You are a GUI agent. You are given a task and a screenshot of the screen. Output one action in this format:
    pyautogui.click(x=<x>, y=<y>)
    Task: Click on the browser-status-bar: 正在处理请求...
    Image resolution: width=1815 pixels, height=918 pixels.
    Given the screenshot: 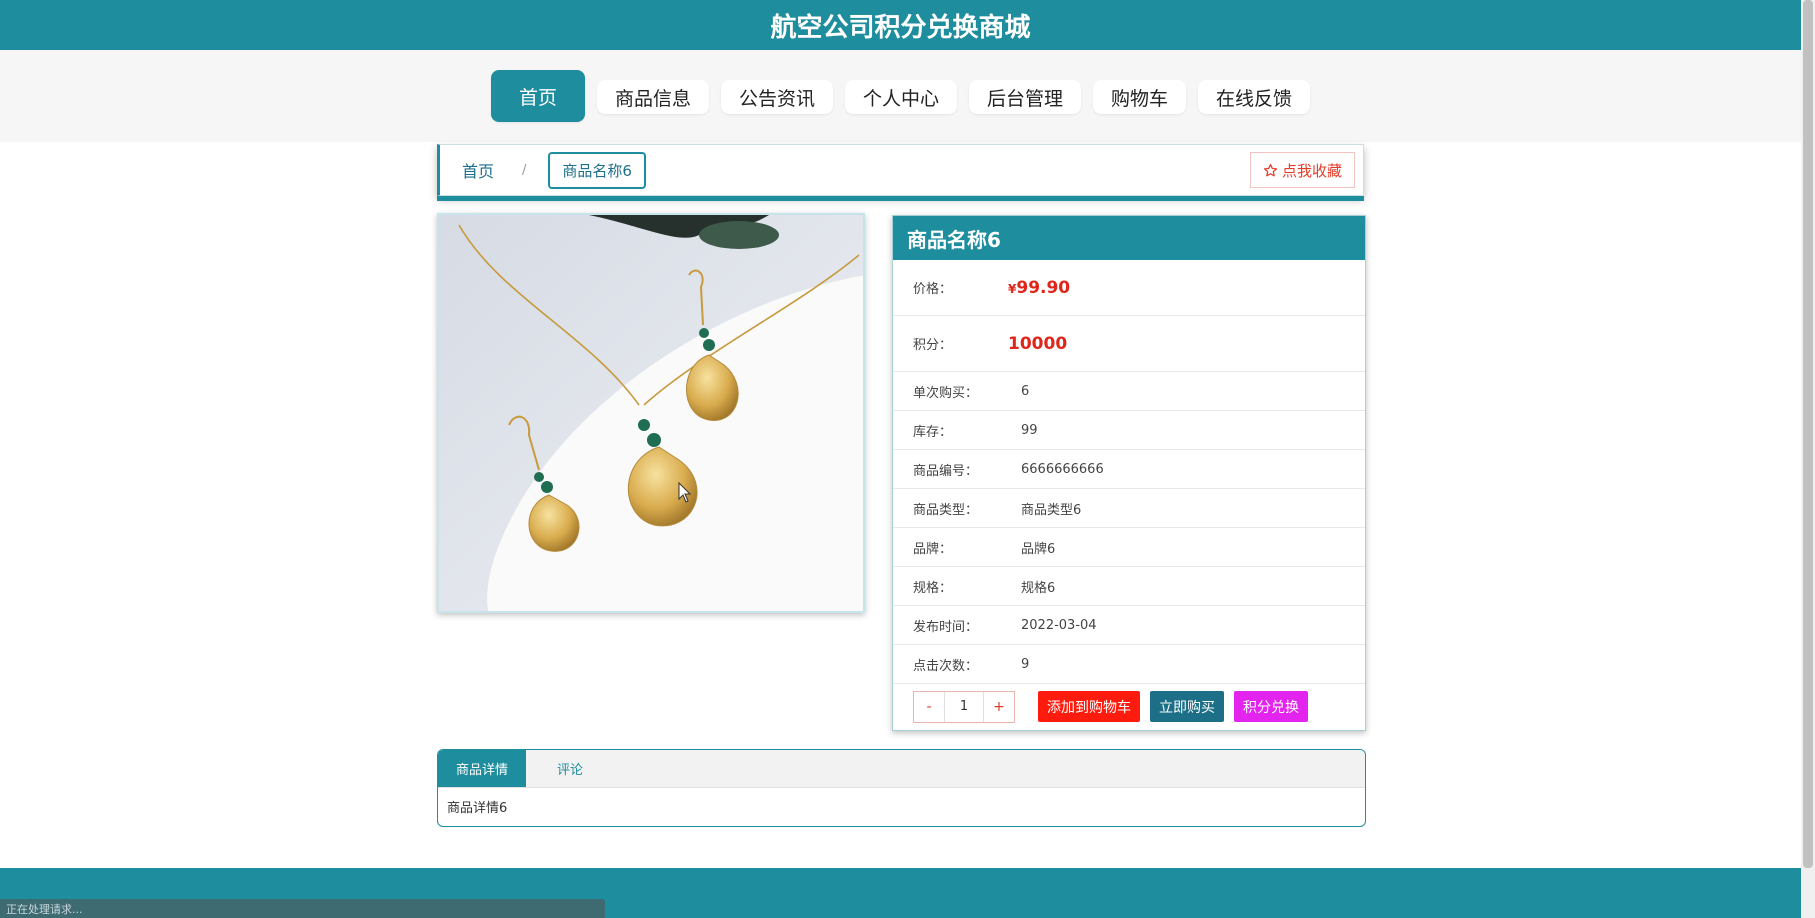 What is the action you would take?
    pyautogui.click(x=302, y=908)
    